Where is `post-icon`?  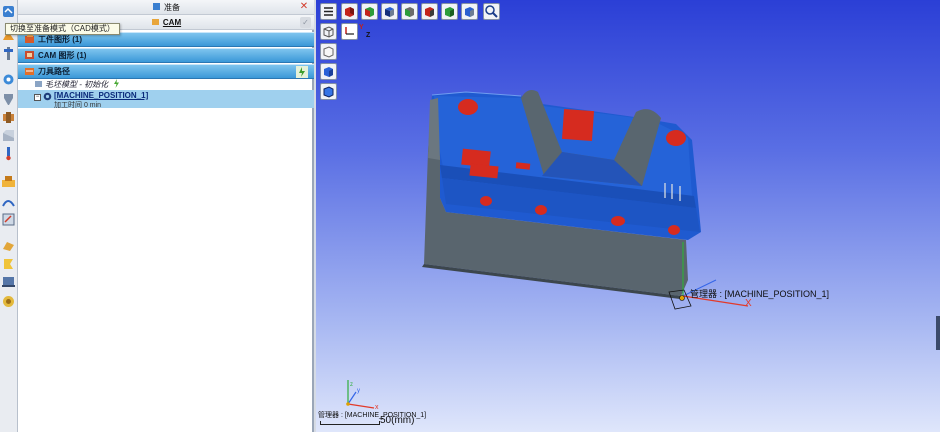 post-icon is located at coordinates (8, 281).